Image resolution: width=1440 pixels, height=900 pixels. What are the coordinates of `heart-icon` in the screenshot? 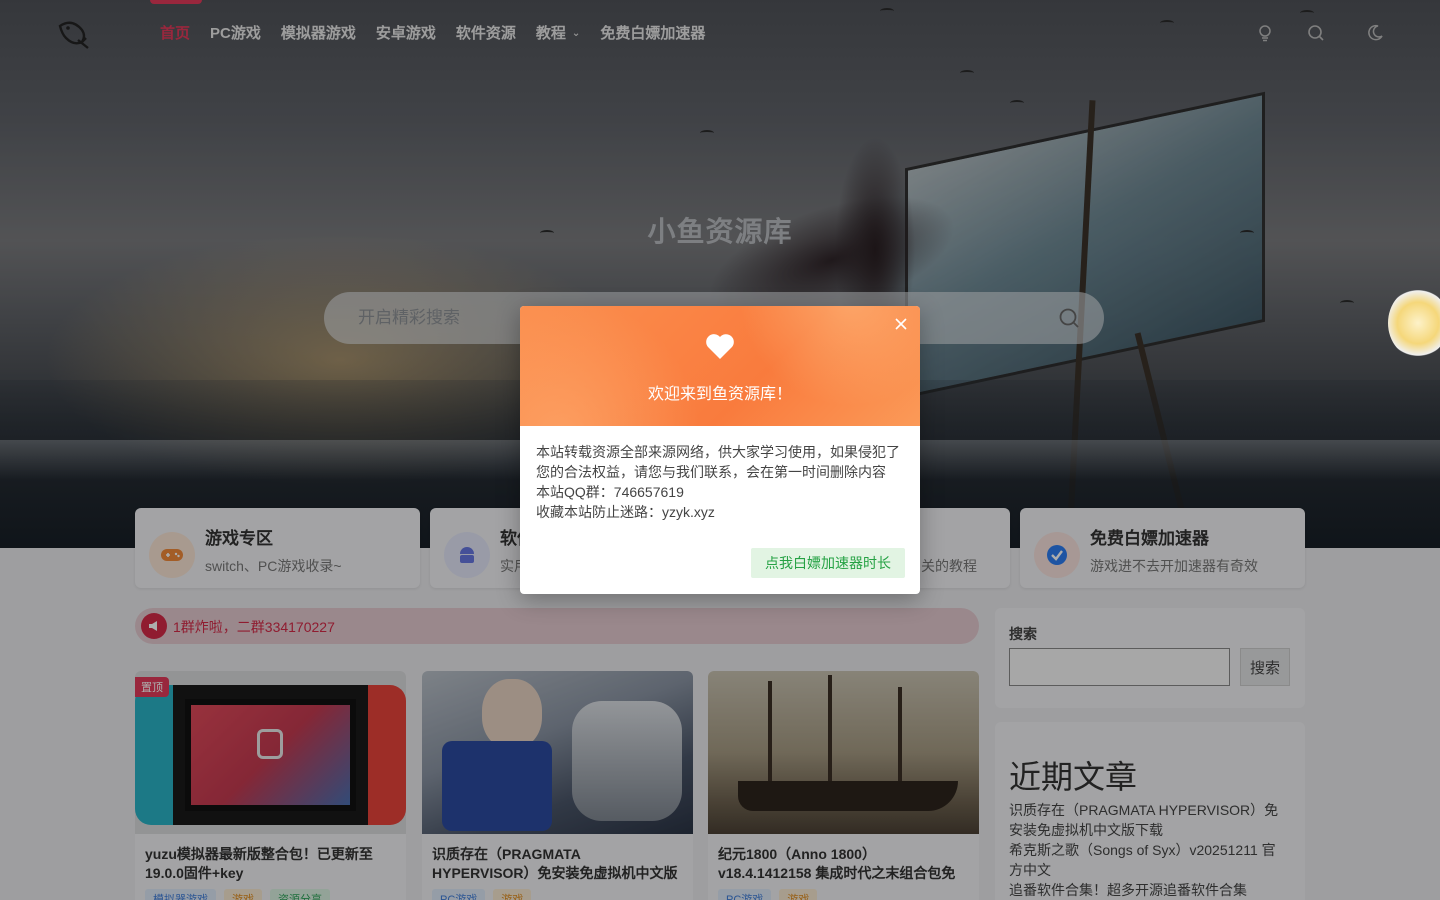 It's located at (720, 346).